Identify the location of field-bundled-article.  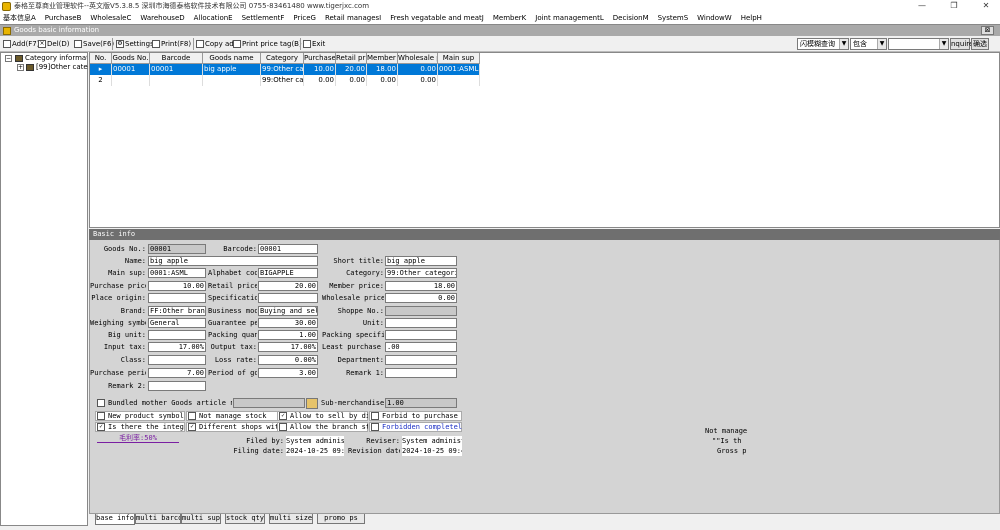
(269, 403).